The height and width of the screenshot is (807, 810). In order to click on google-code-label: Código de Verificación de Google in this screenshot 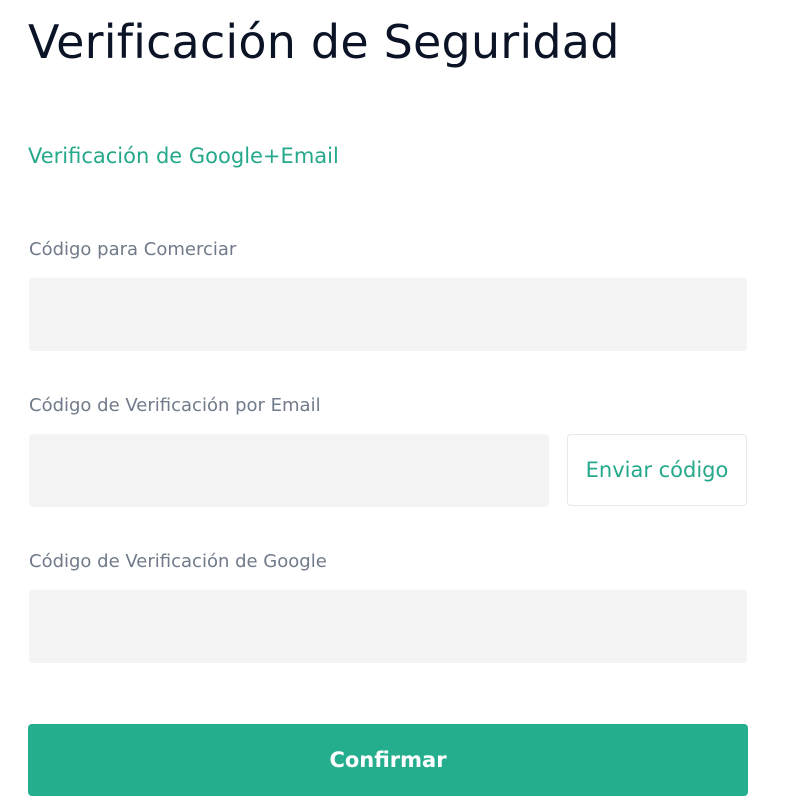, I will do `click(178, 561)`.